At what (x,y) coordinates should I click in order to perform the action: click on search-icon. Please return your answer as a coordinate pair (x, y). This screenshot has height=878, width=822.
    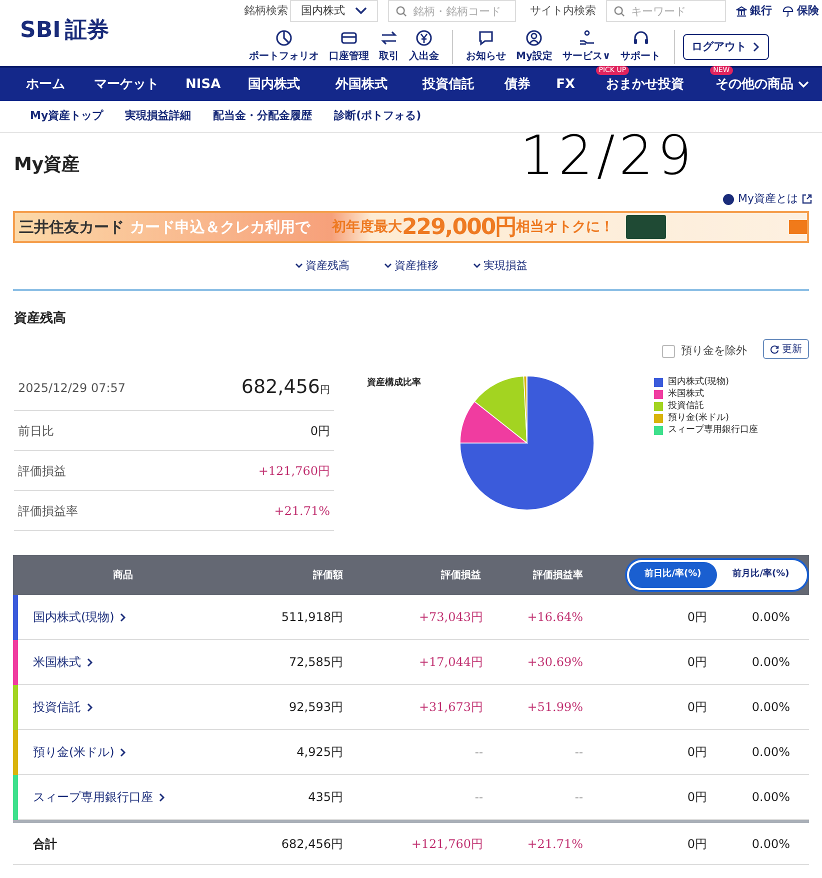
    Looking at the image, I should click on (401, 11).